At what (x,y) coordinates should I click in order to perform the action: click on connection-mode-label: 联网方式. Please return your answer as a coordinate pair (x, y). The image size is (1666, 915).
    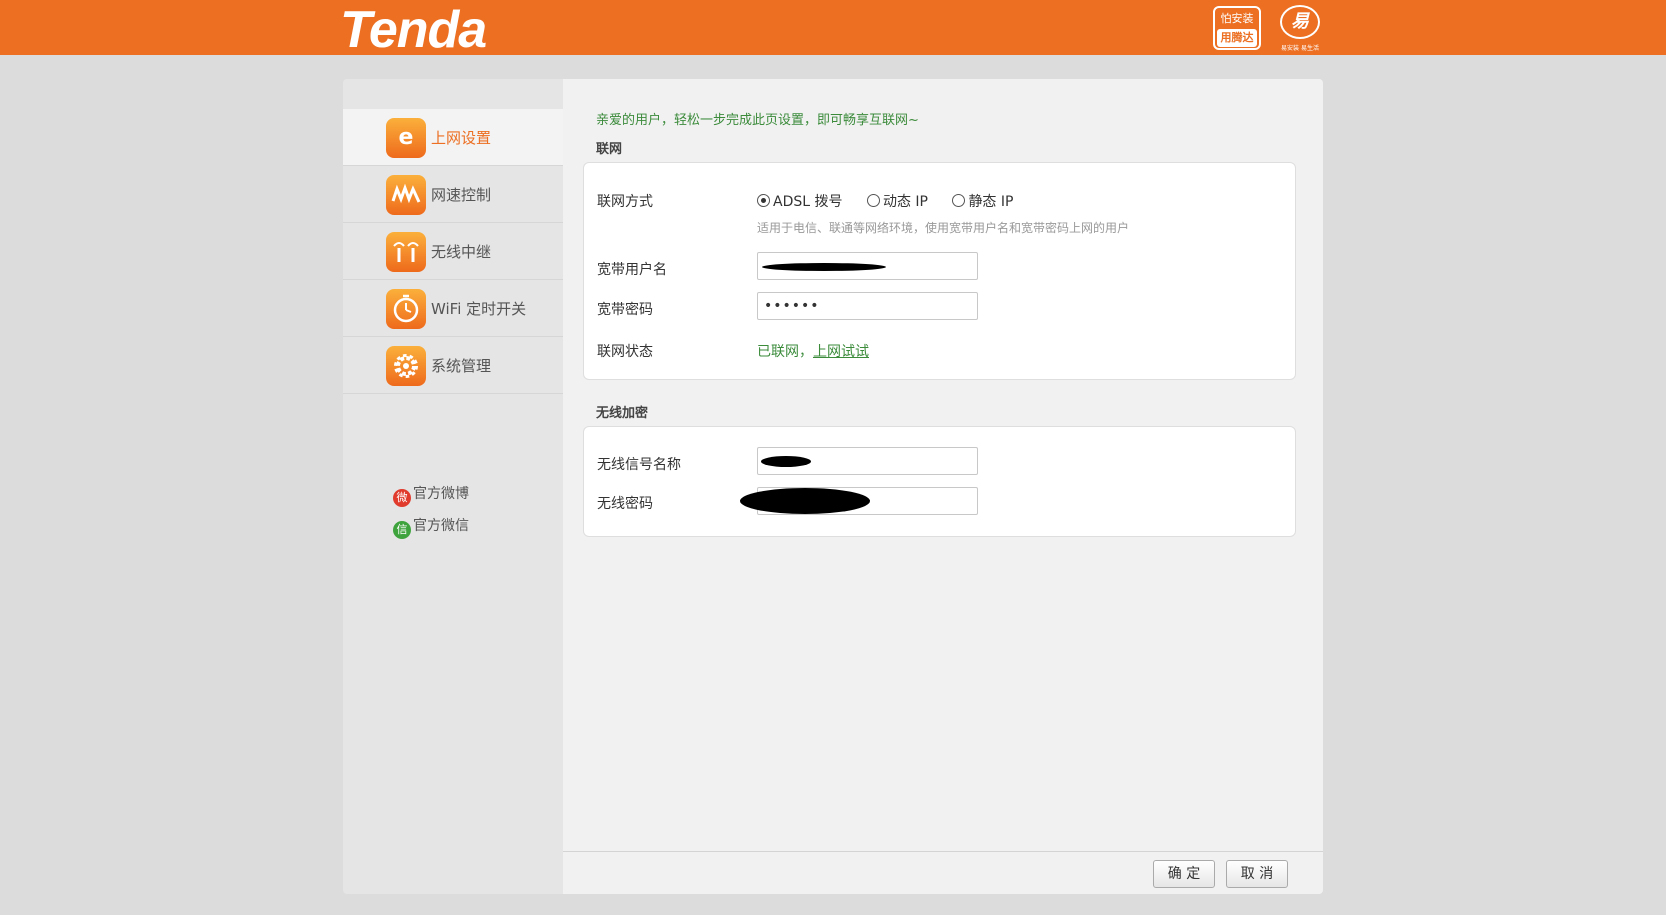
    Looking at the image, I should click on (625, 202).